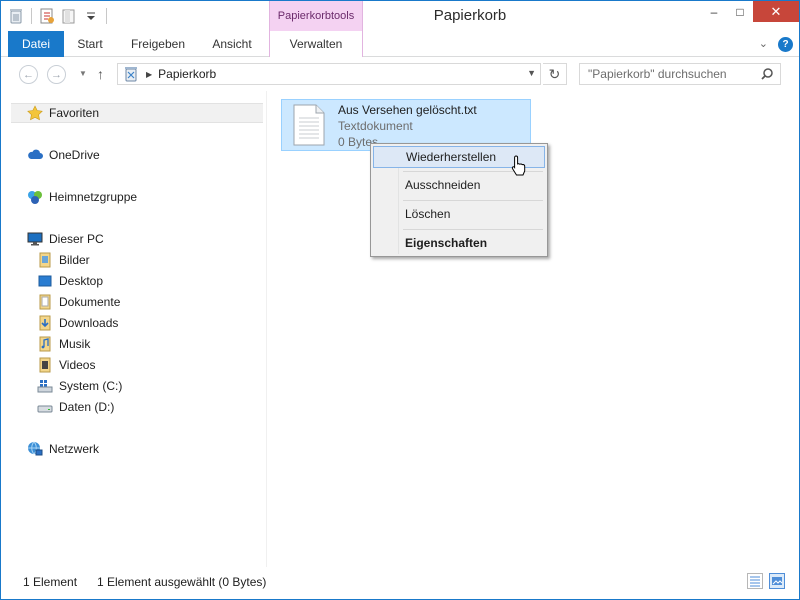  I want to click on music-folder-icon, so click(45, 344).